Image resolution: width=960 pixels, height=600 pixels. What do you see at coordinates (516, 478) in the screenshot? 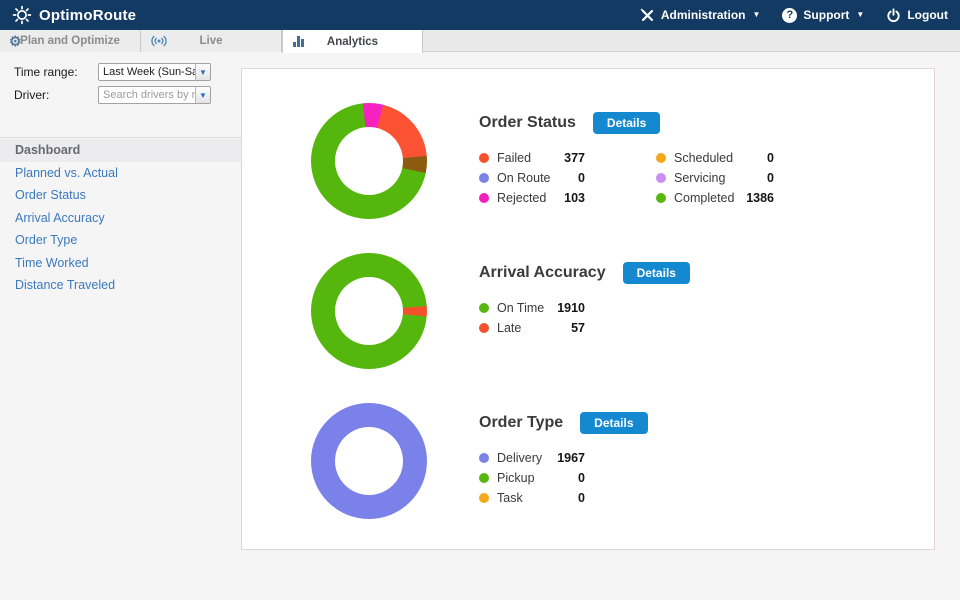
I see `legend-label: Pickup` at bounding box center [516, 478].